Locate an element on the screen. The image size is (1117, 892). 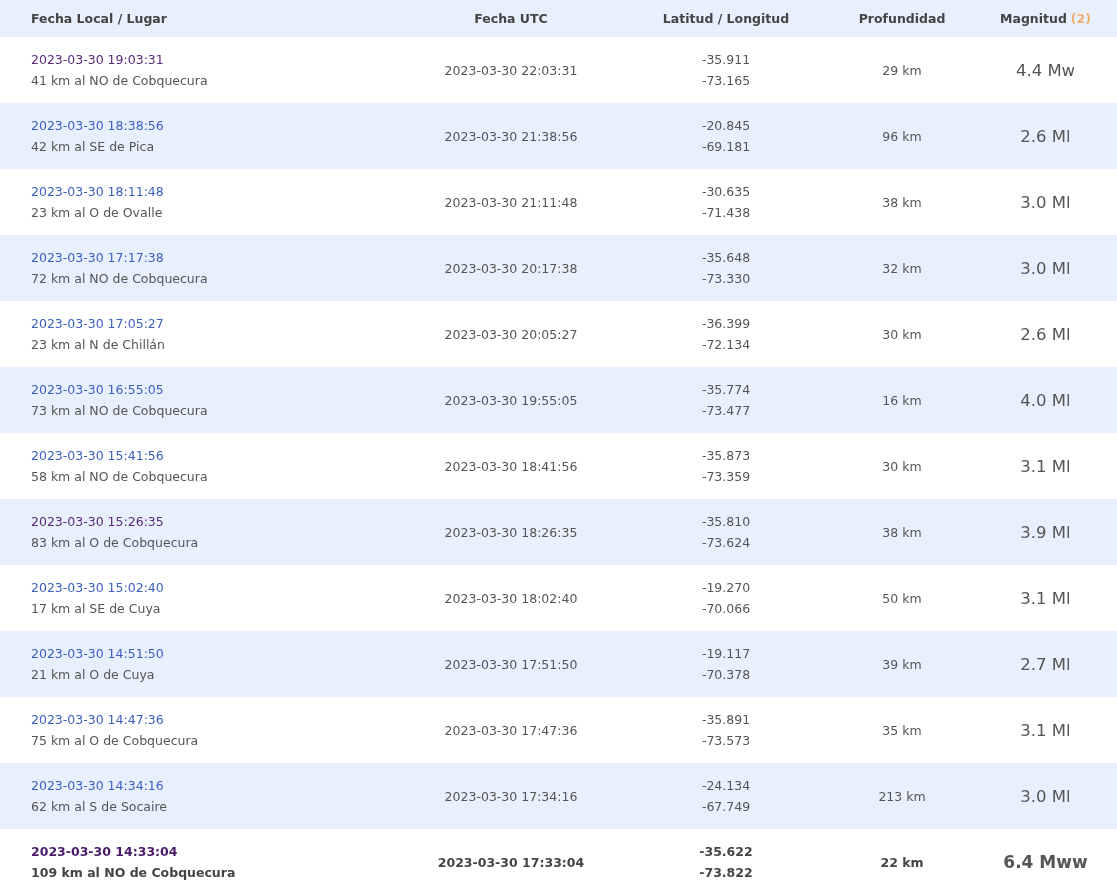
magnitude: 2.7 Ml is located at coordinates (1045, 664).